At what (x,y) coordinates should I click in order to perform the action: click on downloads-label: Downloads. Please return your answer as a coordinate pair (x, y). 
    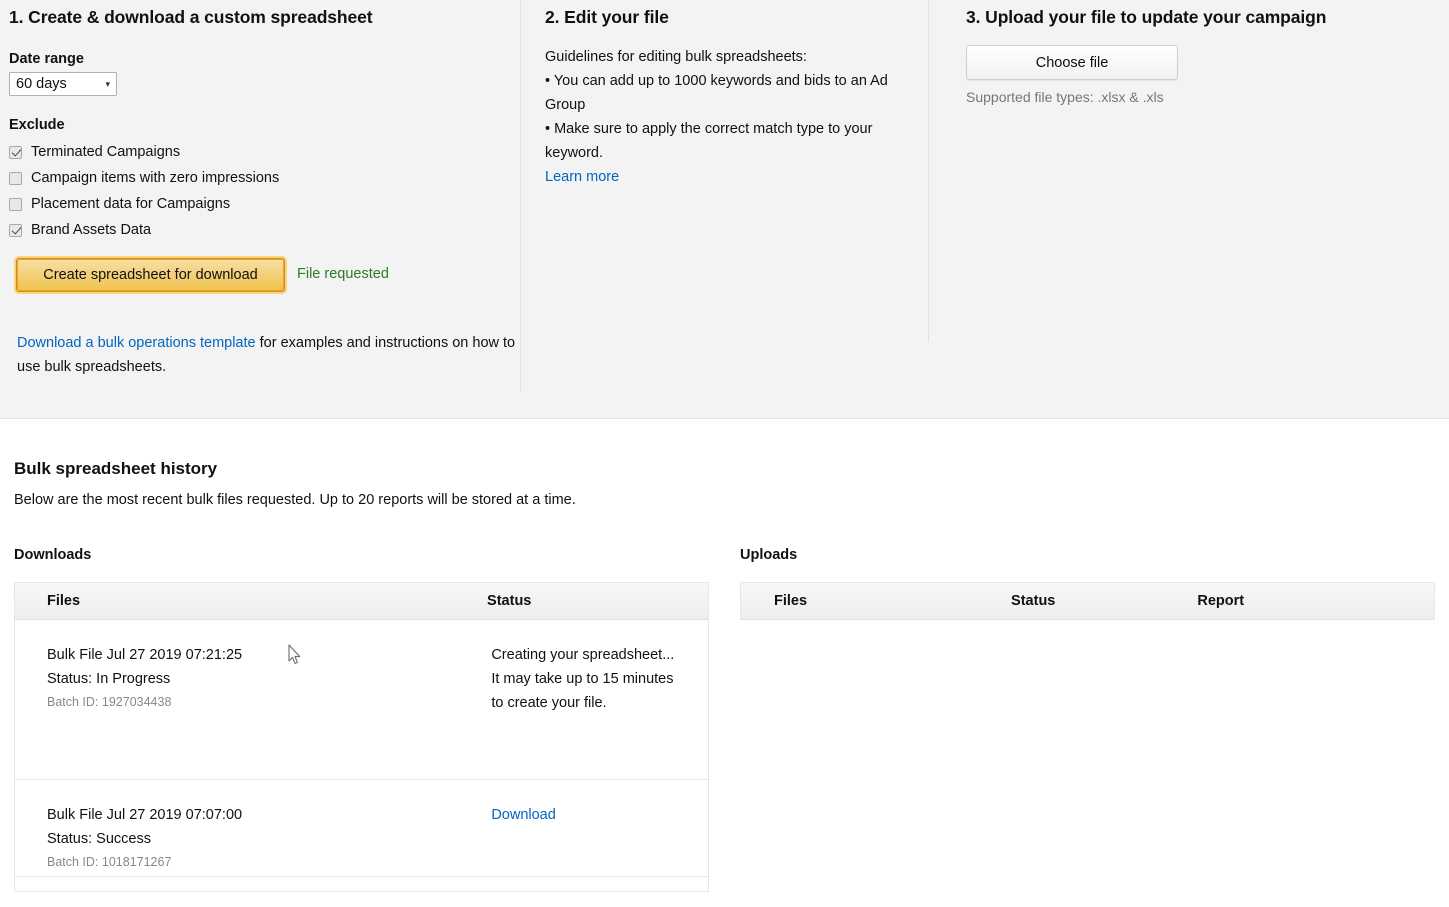
    Looking at the image, I should click on (53, 555).